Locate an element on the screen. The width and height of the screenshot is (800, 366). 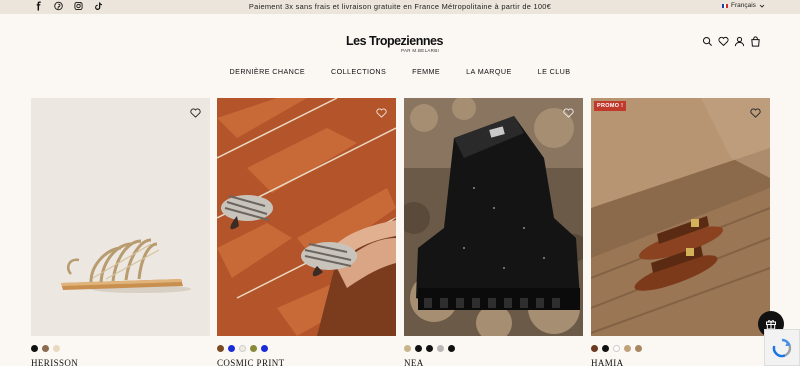
logo-subline: PAR M.BELARBI is located at coordinates (420, 50).